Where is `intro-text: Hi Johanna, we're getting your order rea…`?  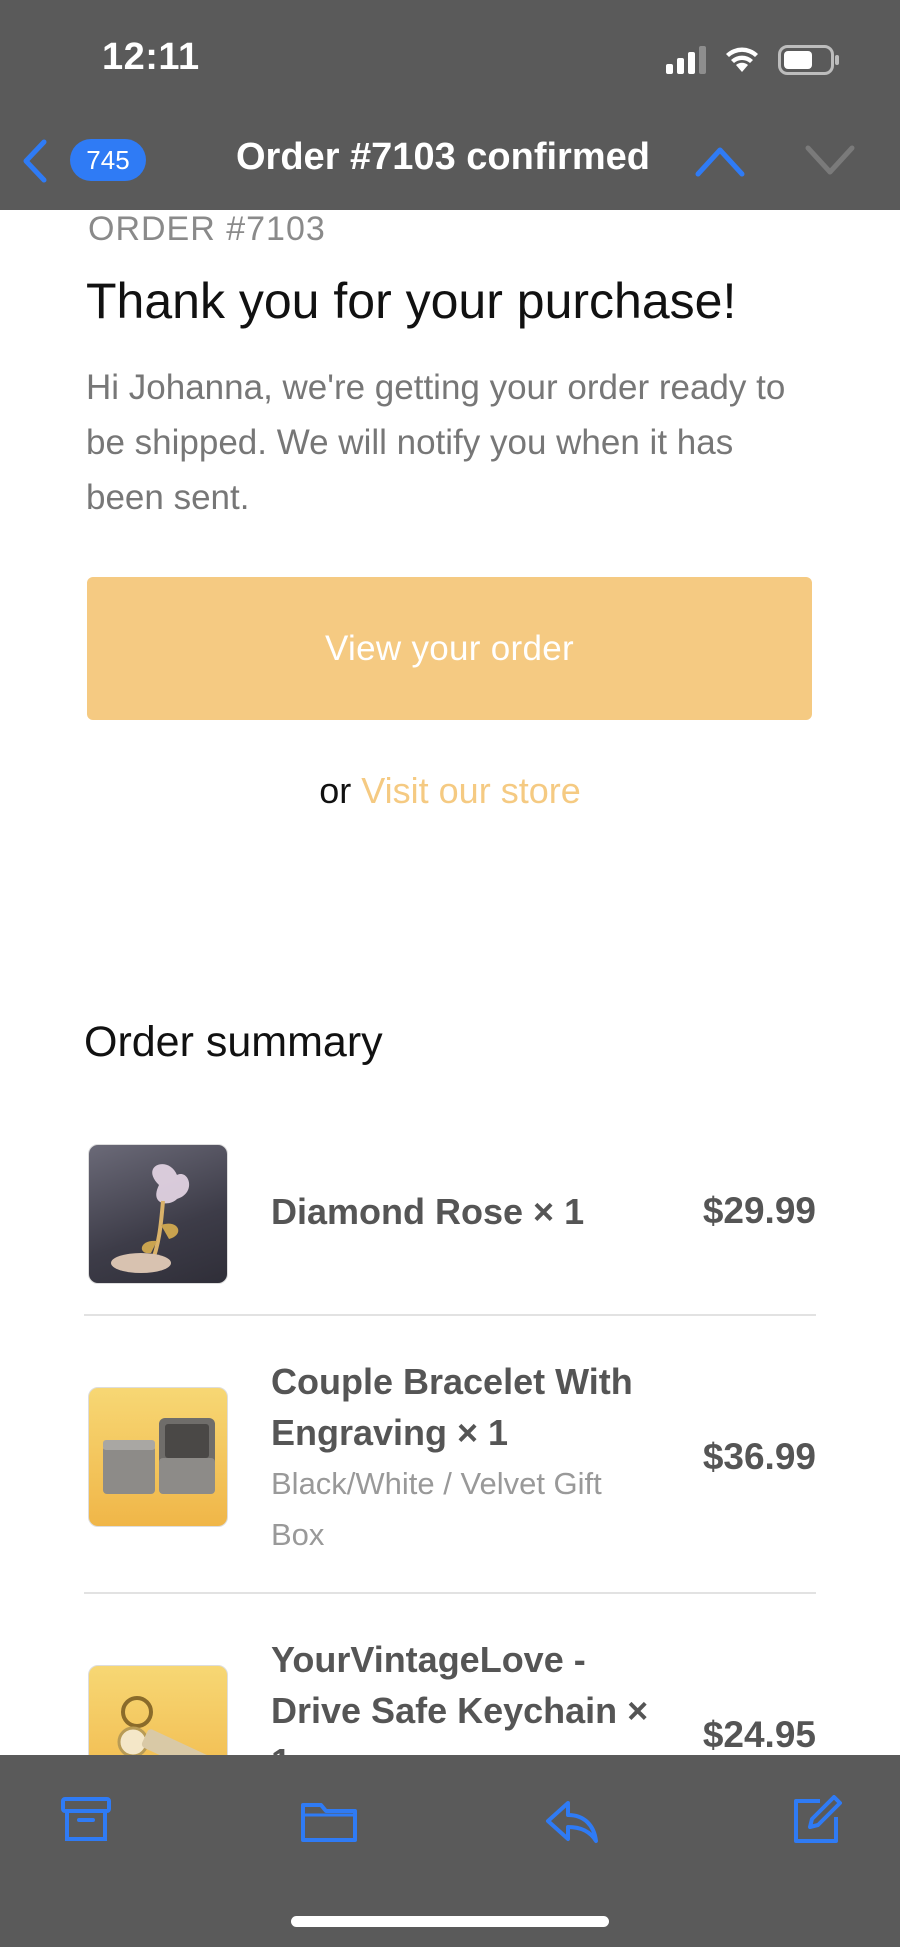 intro-text: Hi Johanna, we're getting your order rea… is located at coordinates (436, 442).